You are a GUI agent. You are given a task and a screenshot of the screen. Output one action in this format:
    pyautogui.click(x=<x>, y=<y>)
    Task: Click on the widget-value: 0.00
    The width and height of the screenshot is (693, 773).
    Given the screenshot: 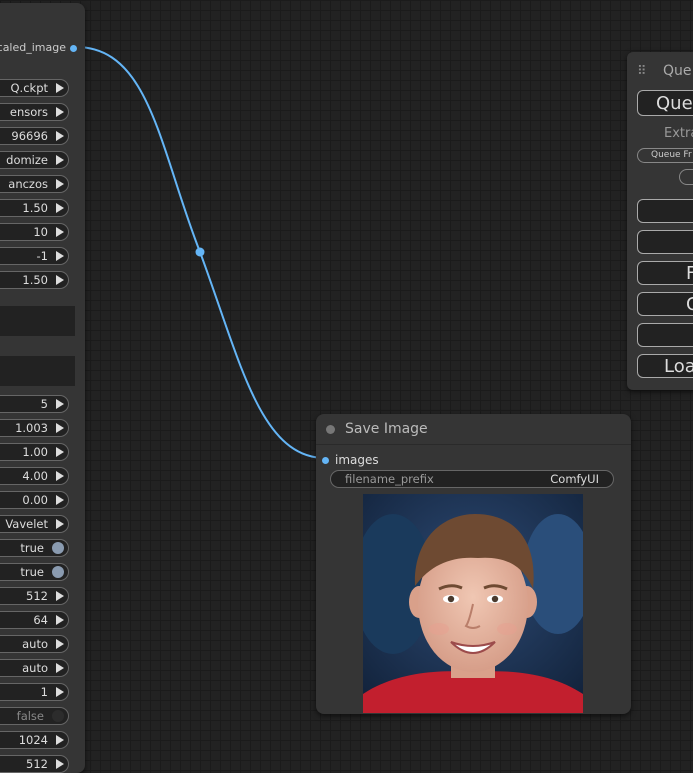 What is the action you would take?
    pyautogui.click(x=35, y=500)
    